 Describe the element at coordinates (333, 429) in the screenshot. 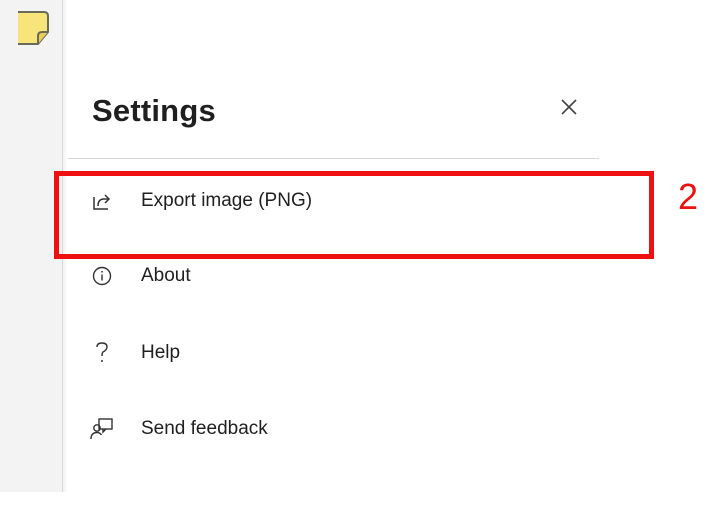

I see `menu-item-feedback: Send feedback` at that location.